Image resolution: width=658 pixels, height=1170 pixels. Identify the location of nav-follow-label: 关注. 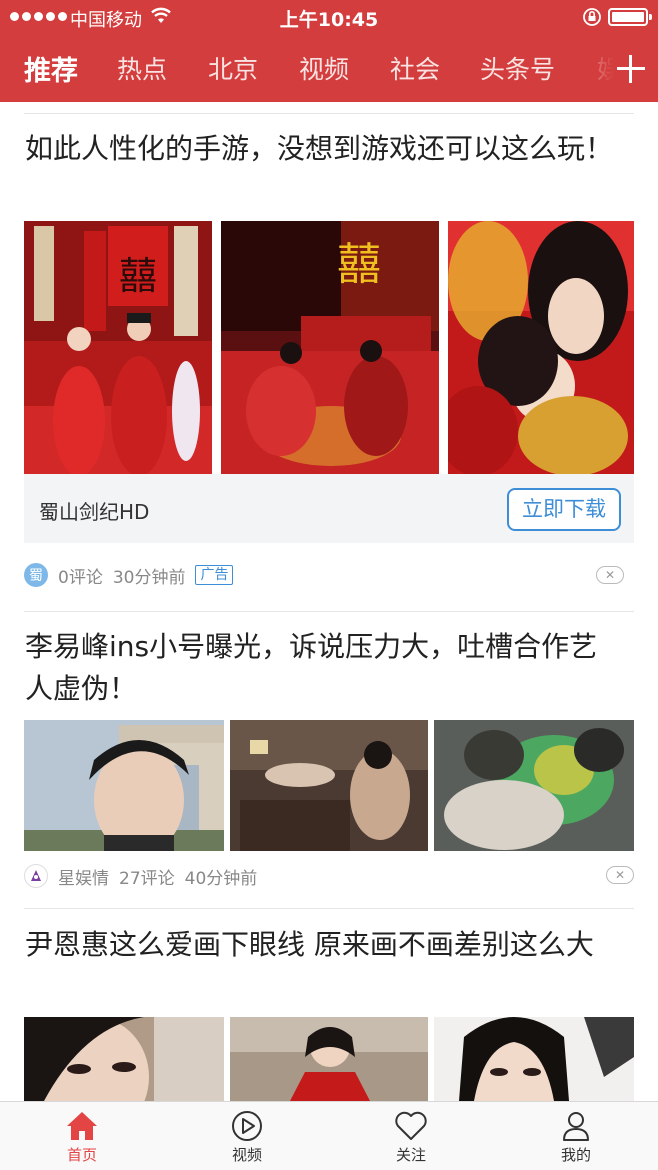
(410, 1155).